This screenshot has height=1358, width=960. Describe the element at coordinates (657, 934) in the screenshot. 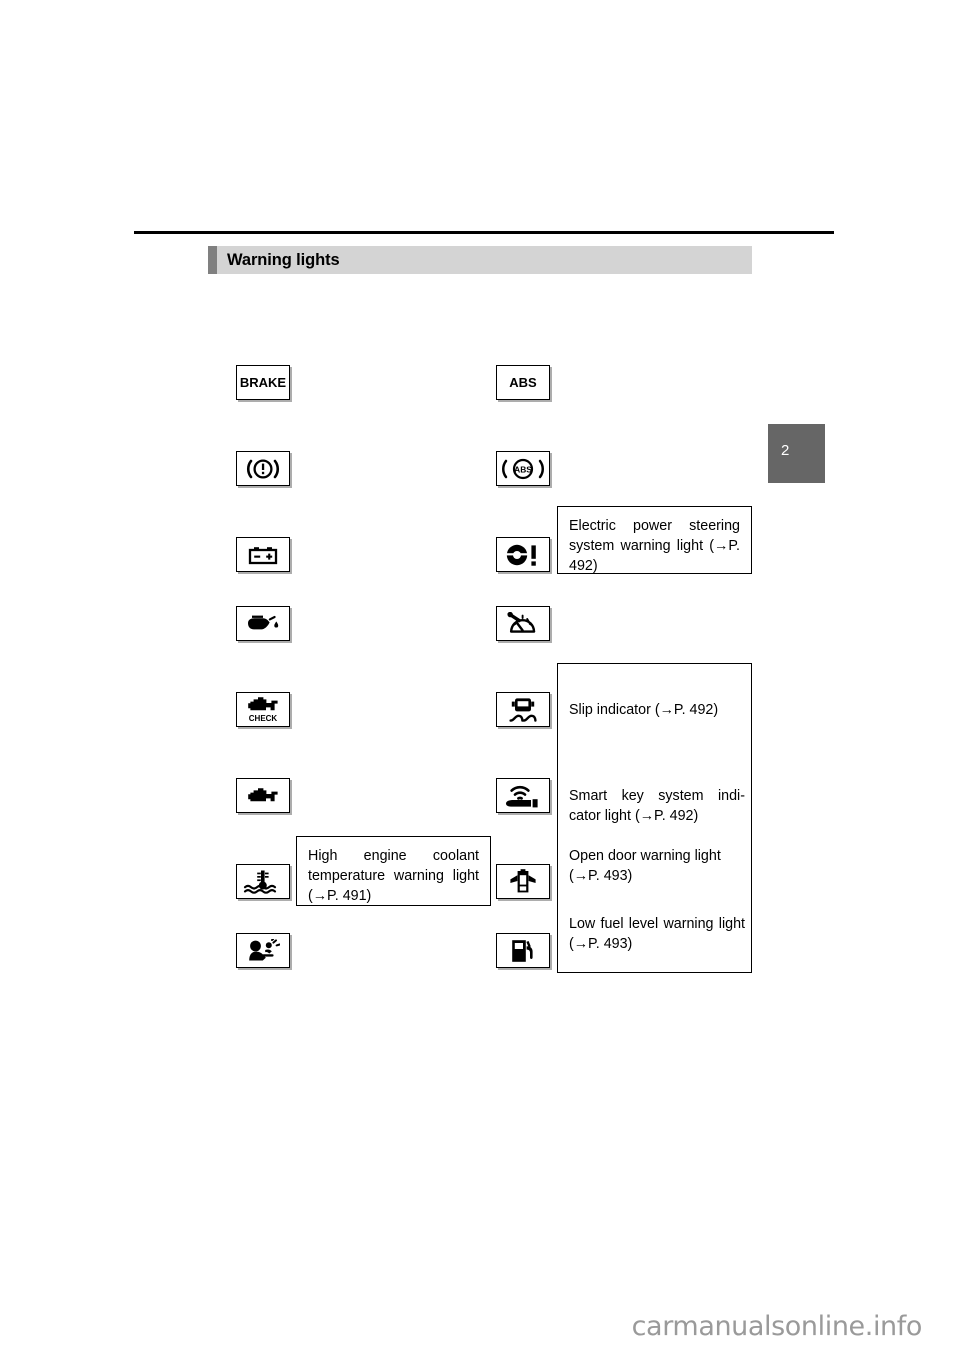

I see `caption-low-fuel-text: Low fuel level warning light (→P. 493)` at that location.